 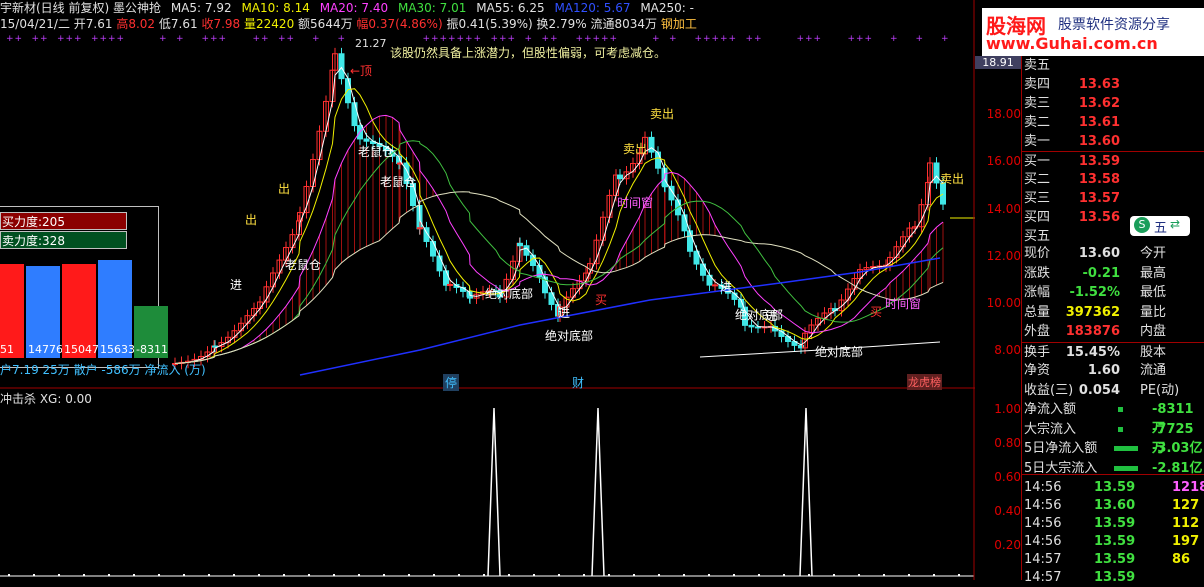 I want to click on order-book-row: 卖四 13.63, so click(x=1113, y=84).